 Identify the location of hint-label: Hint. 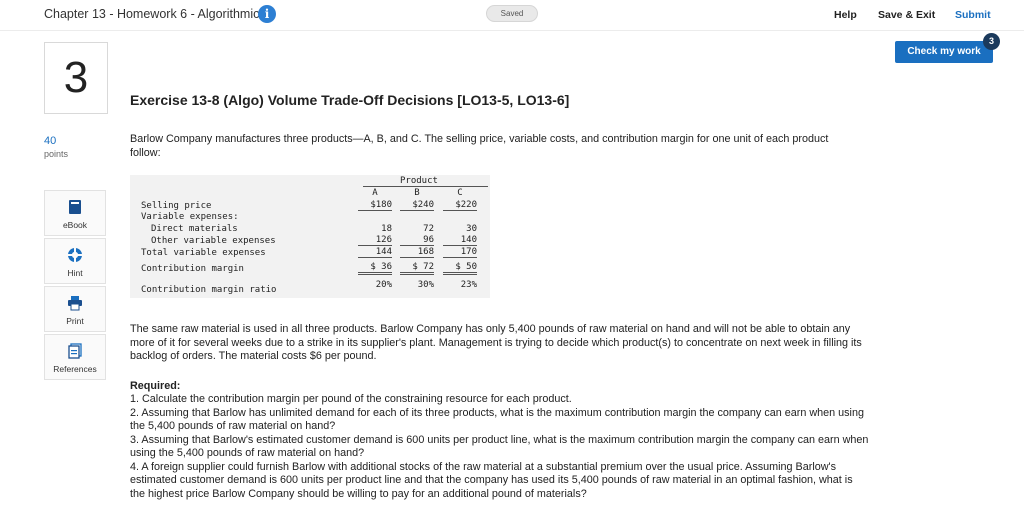
(75, 273).